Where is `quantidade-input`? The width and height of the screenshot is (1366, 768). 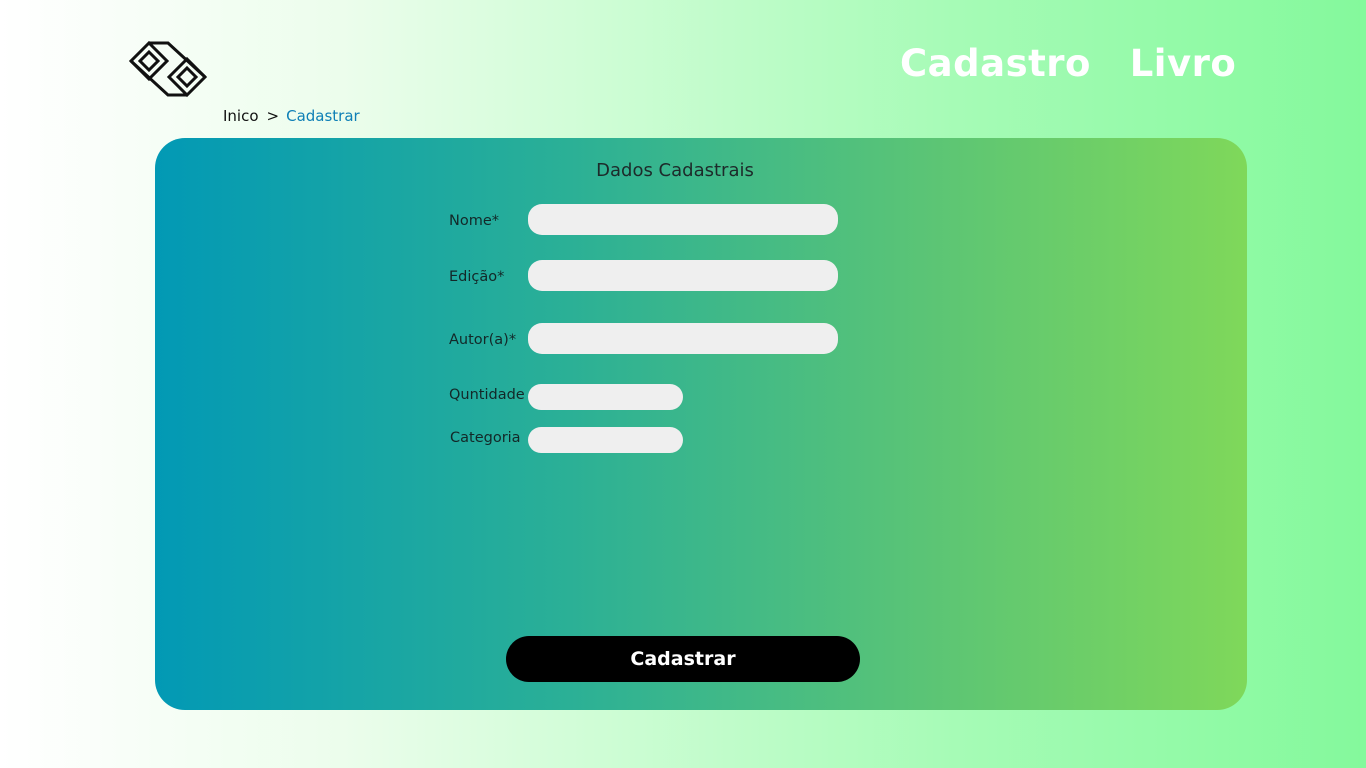
quantidade-input is located at coordinates (605, 397).